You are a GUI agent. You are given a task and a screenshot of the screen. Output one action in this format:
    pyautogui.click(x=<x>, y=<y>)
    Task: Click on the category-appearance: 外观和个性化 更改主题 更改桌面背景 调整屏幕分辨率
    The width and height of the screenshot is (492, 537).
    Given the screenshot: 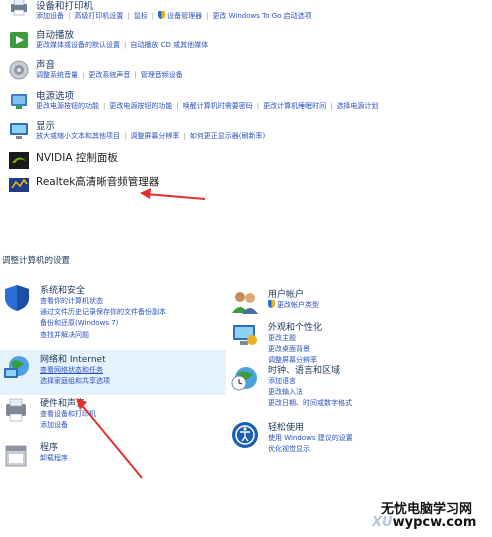 What is the action you would take?
    pyautogui.click(x=355, y=342)
    